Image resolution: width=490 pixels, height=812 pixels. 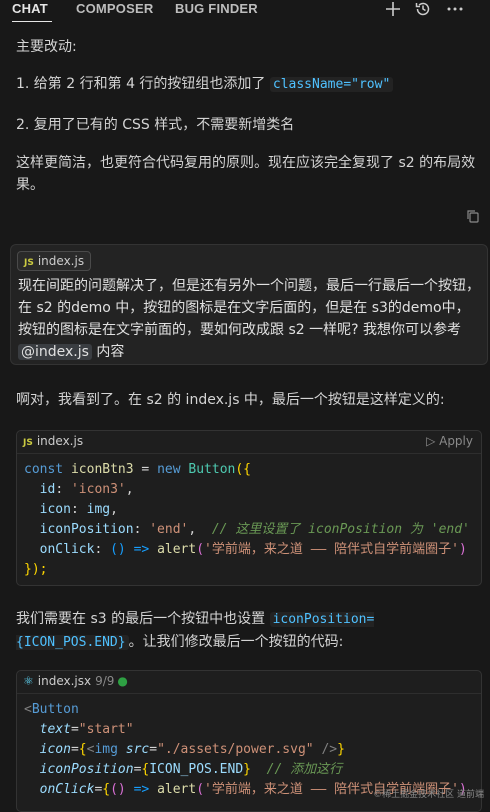 What do you see at coordinates (106, 729) in the screenshot?
I see `code-token: "start"` at bounding box center [106, 729].